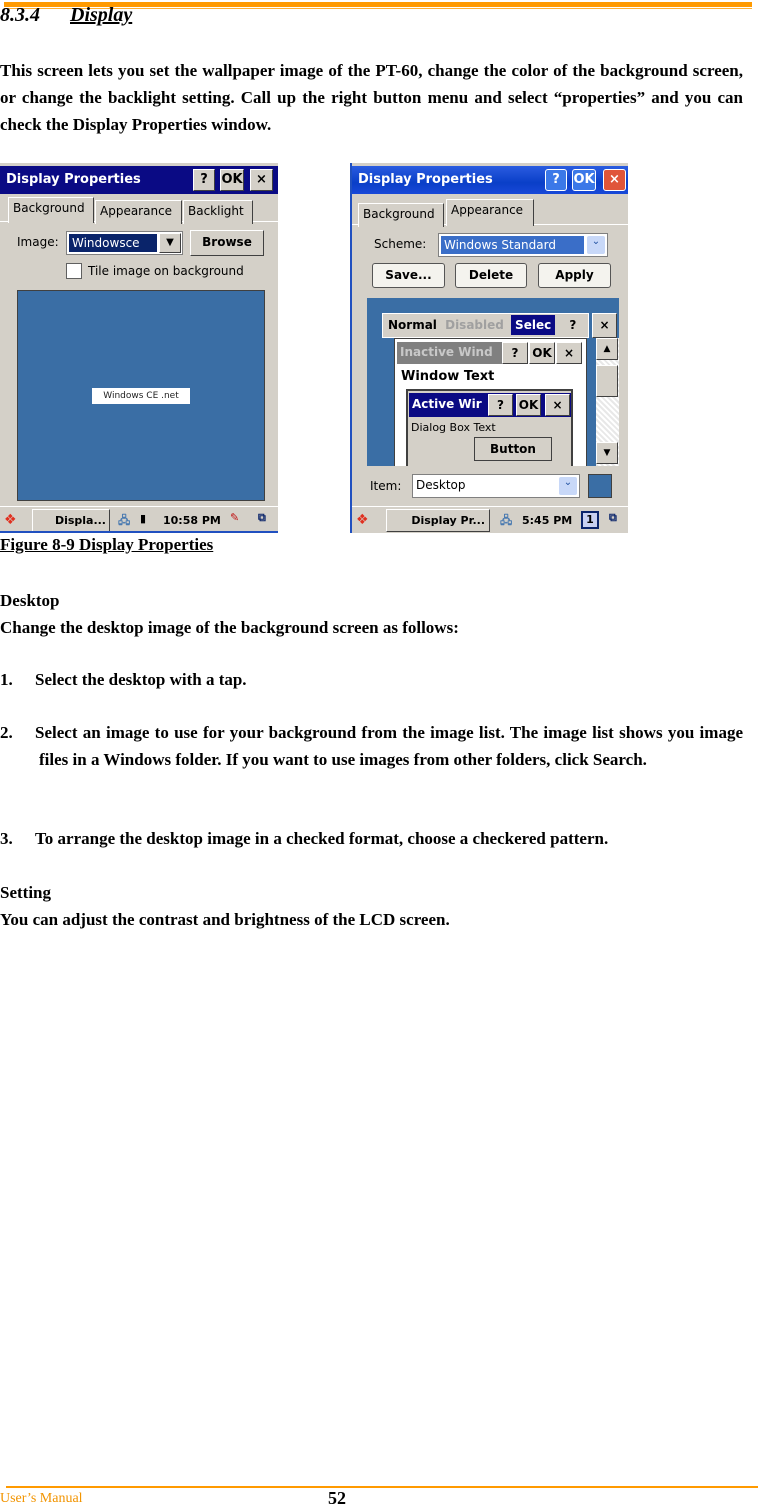  What do you see at coordinates (590, 520) in the screenshot?
I see `input-indicator: 1` at bounding box center [590, 520].